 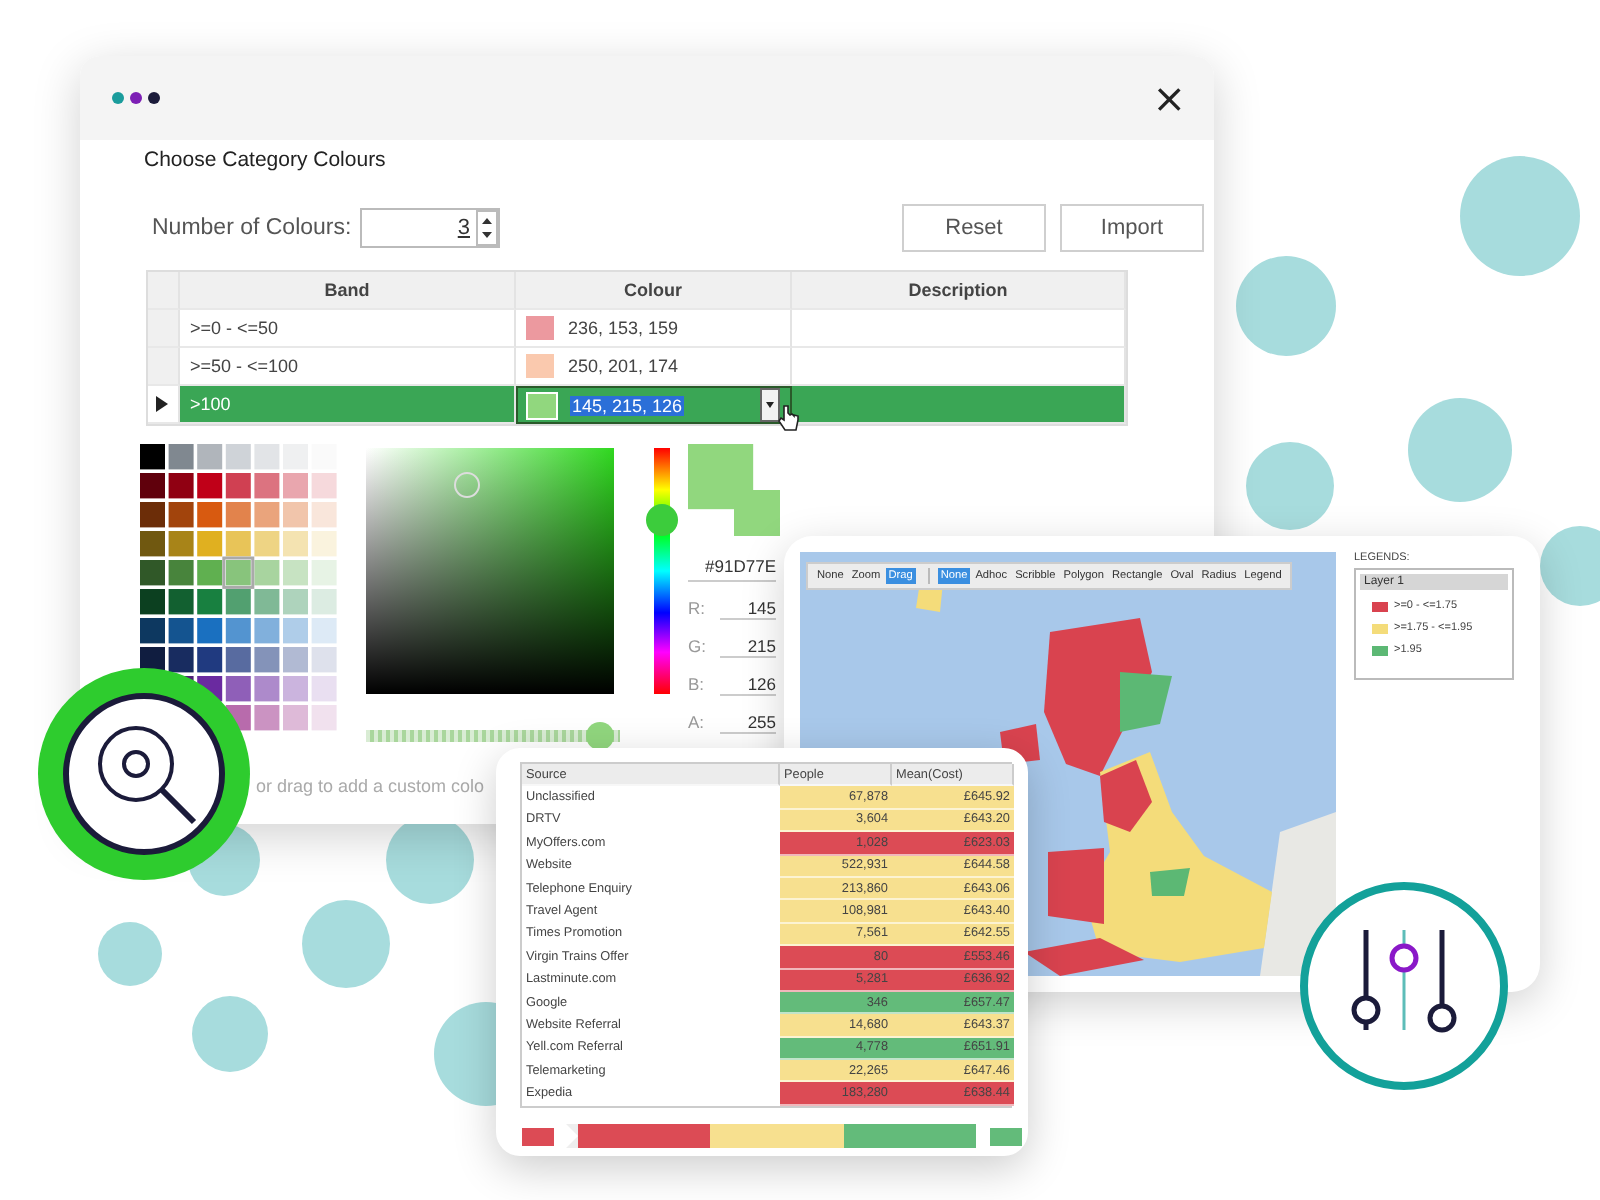 What do you see at coordinates (788, 418) in the screenshot?
I see `hand-cursor-icon` at bounding box center [788, 418].